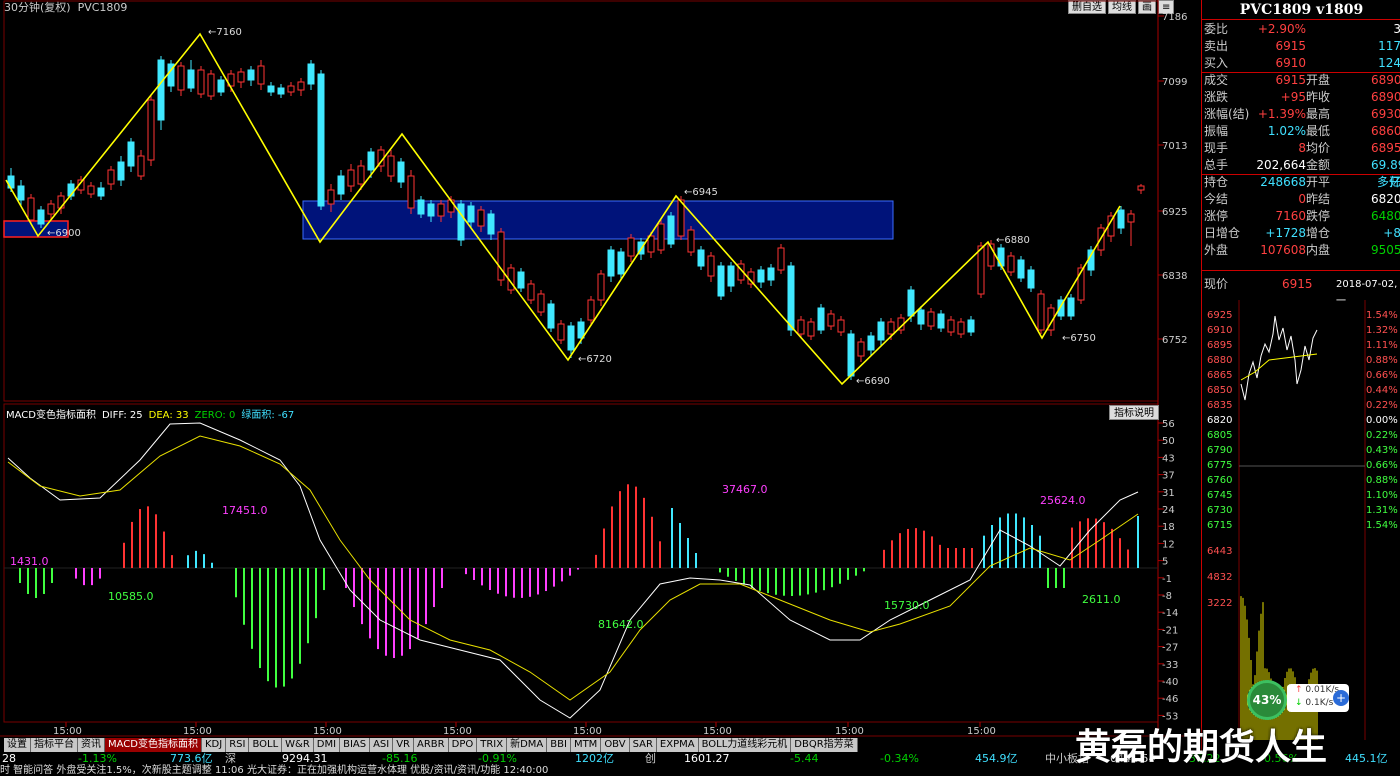 The width and height of the screenshot is (1400, 776). Describe the element at coordinates (1216, 216) in the screenshot. I see `quote-label: 涨停` at that location.